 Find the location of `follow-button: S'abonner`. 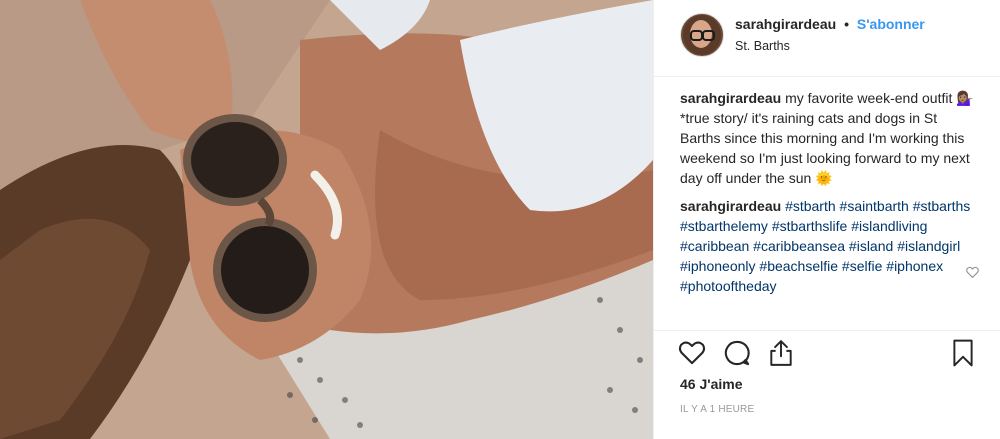

follow-button: S'abonner is located at coordinates (891, 24).